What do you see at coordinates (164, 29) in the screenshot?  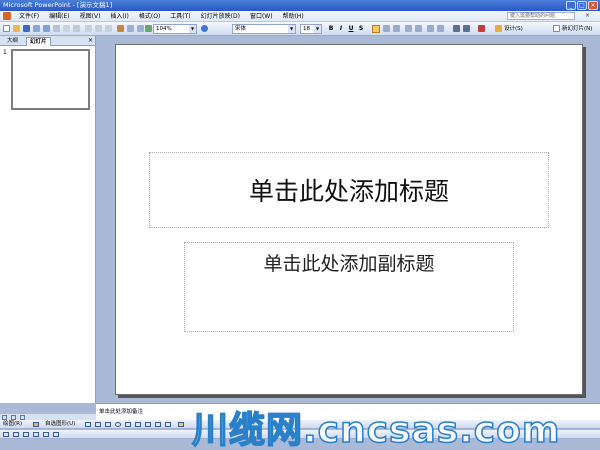 I see `zoom-value: 104%` at bounding box center [164, 29].